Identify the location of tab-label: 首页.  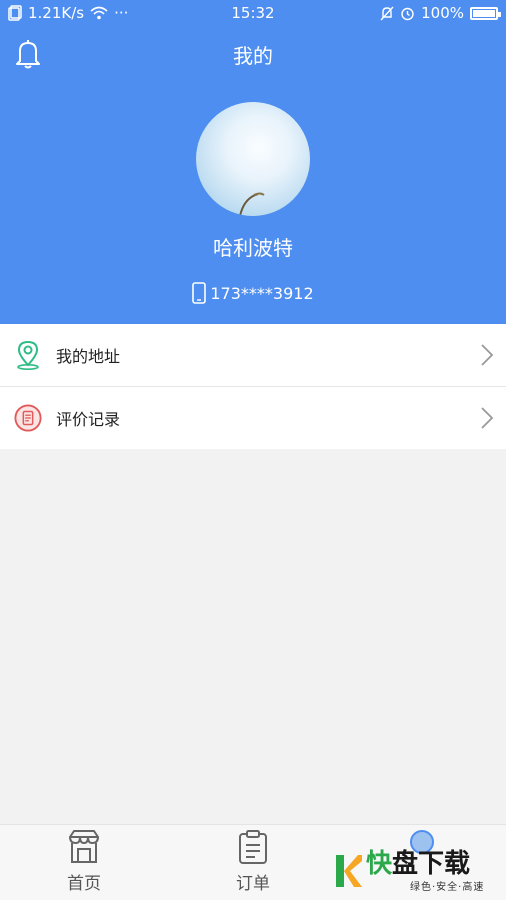
(84, 884).